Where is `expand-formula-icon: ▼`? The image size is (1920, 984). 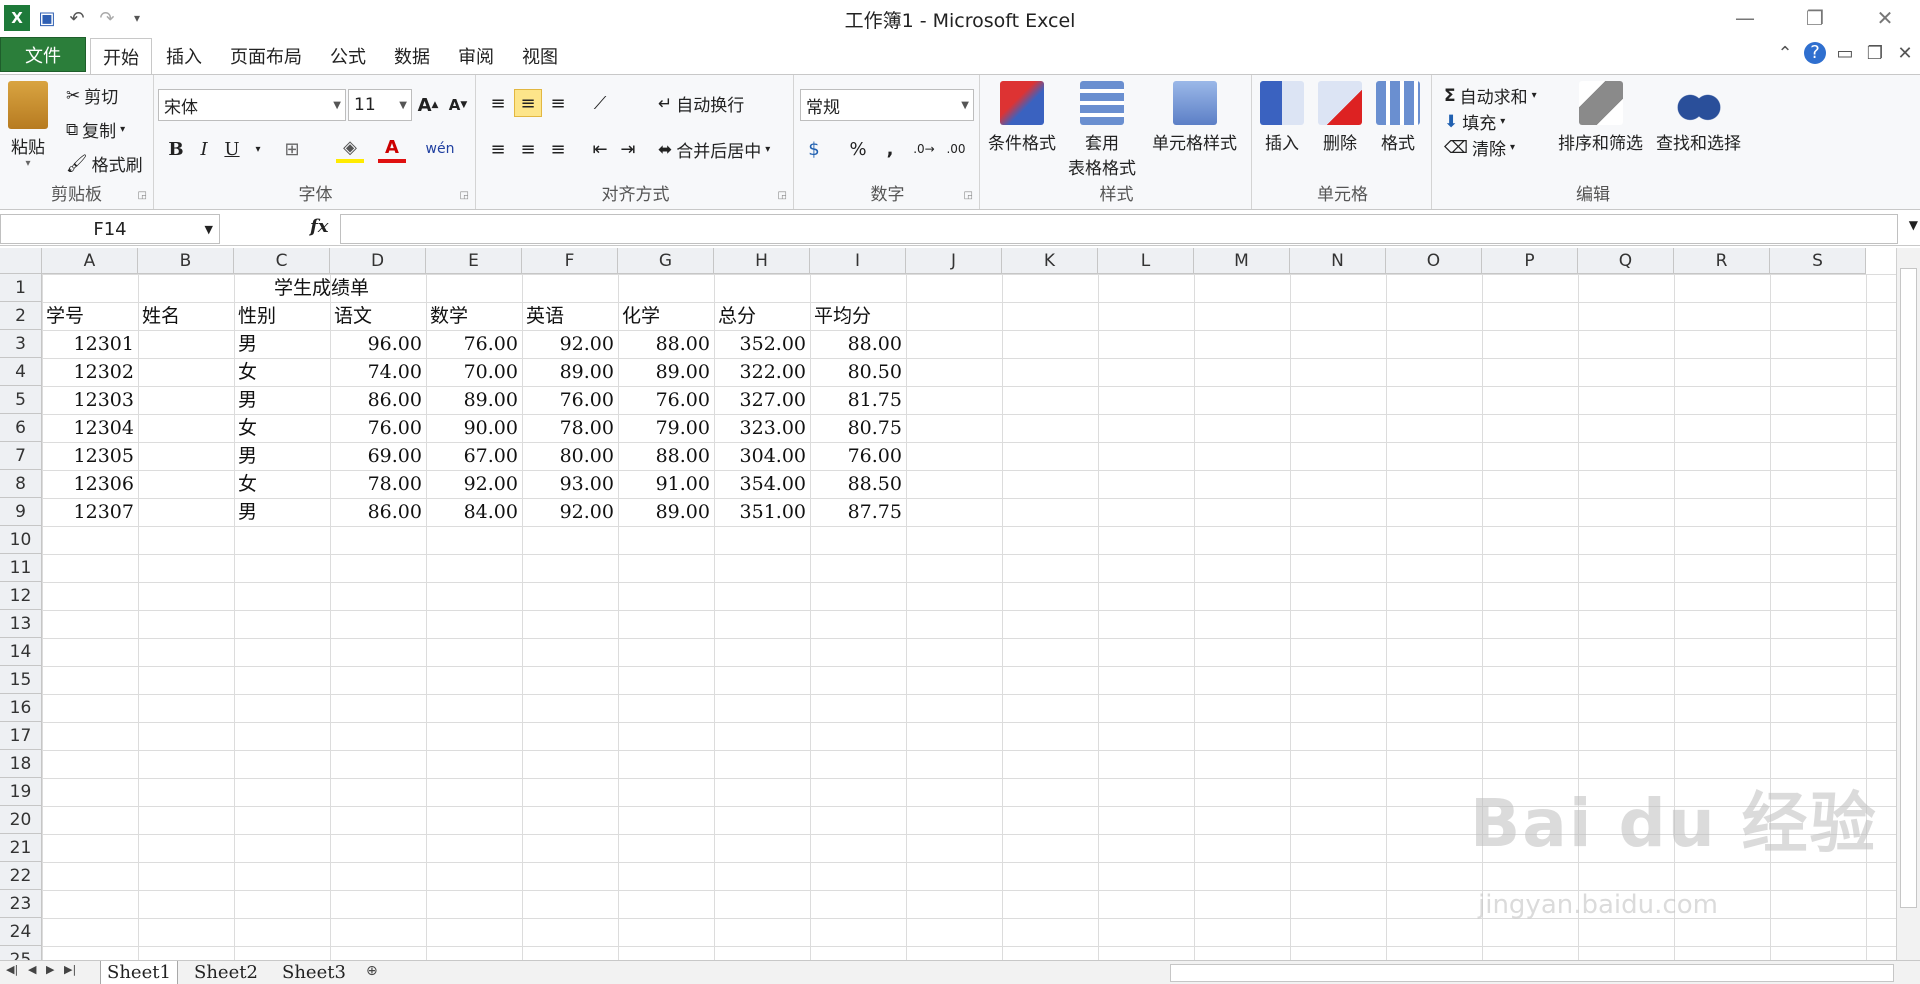
expand-formula-icon: ▼ is located at coordinates (1913, 225).